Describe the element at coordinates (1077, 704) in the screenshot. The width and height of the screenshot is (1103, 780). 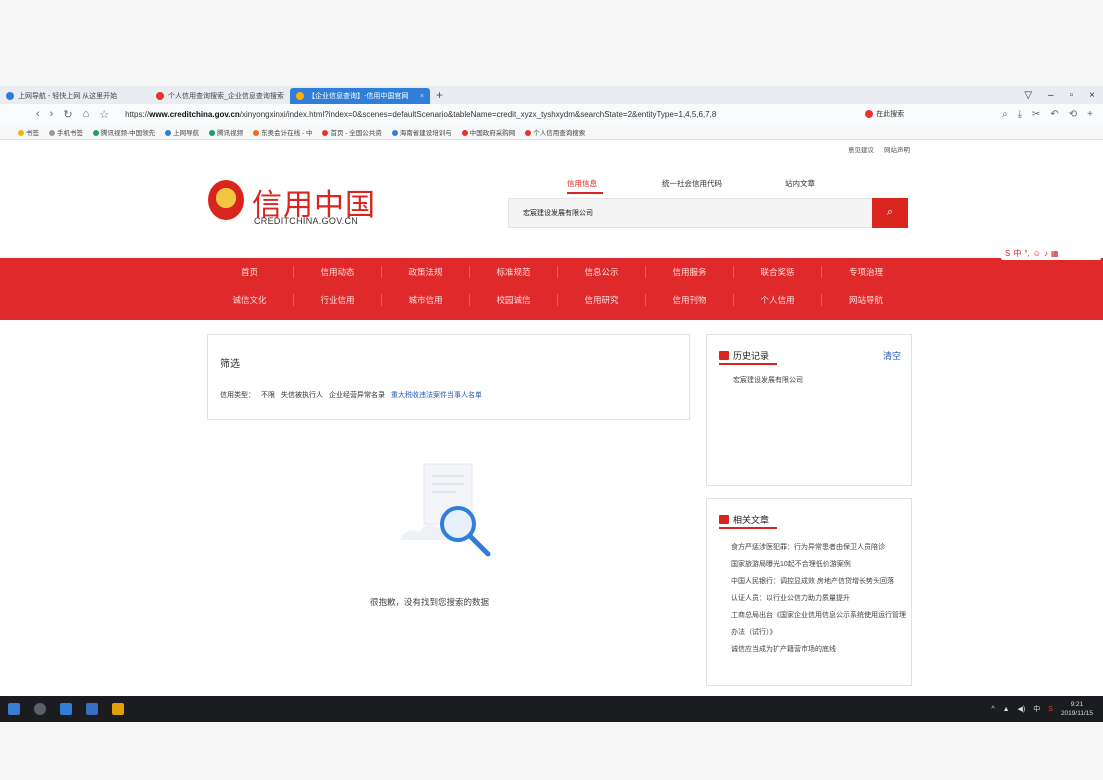
I see `clock-time: 9:21` at that location.